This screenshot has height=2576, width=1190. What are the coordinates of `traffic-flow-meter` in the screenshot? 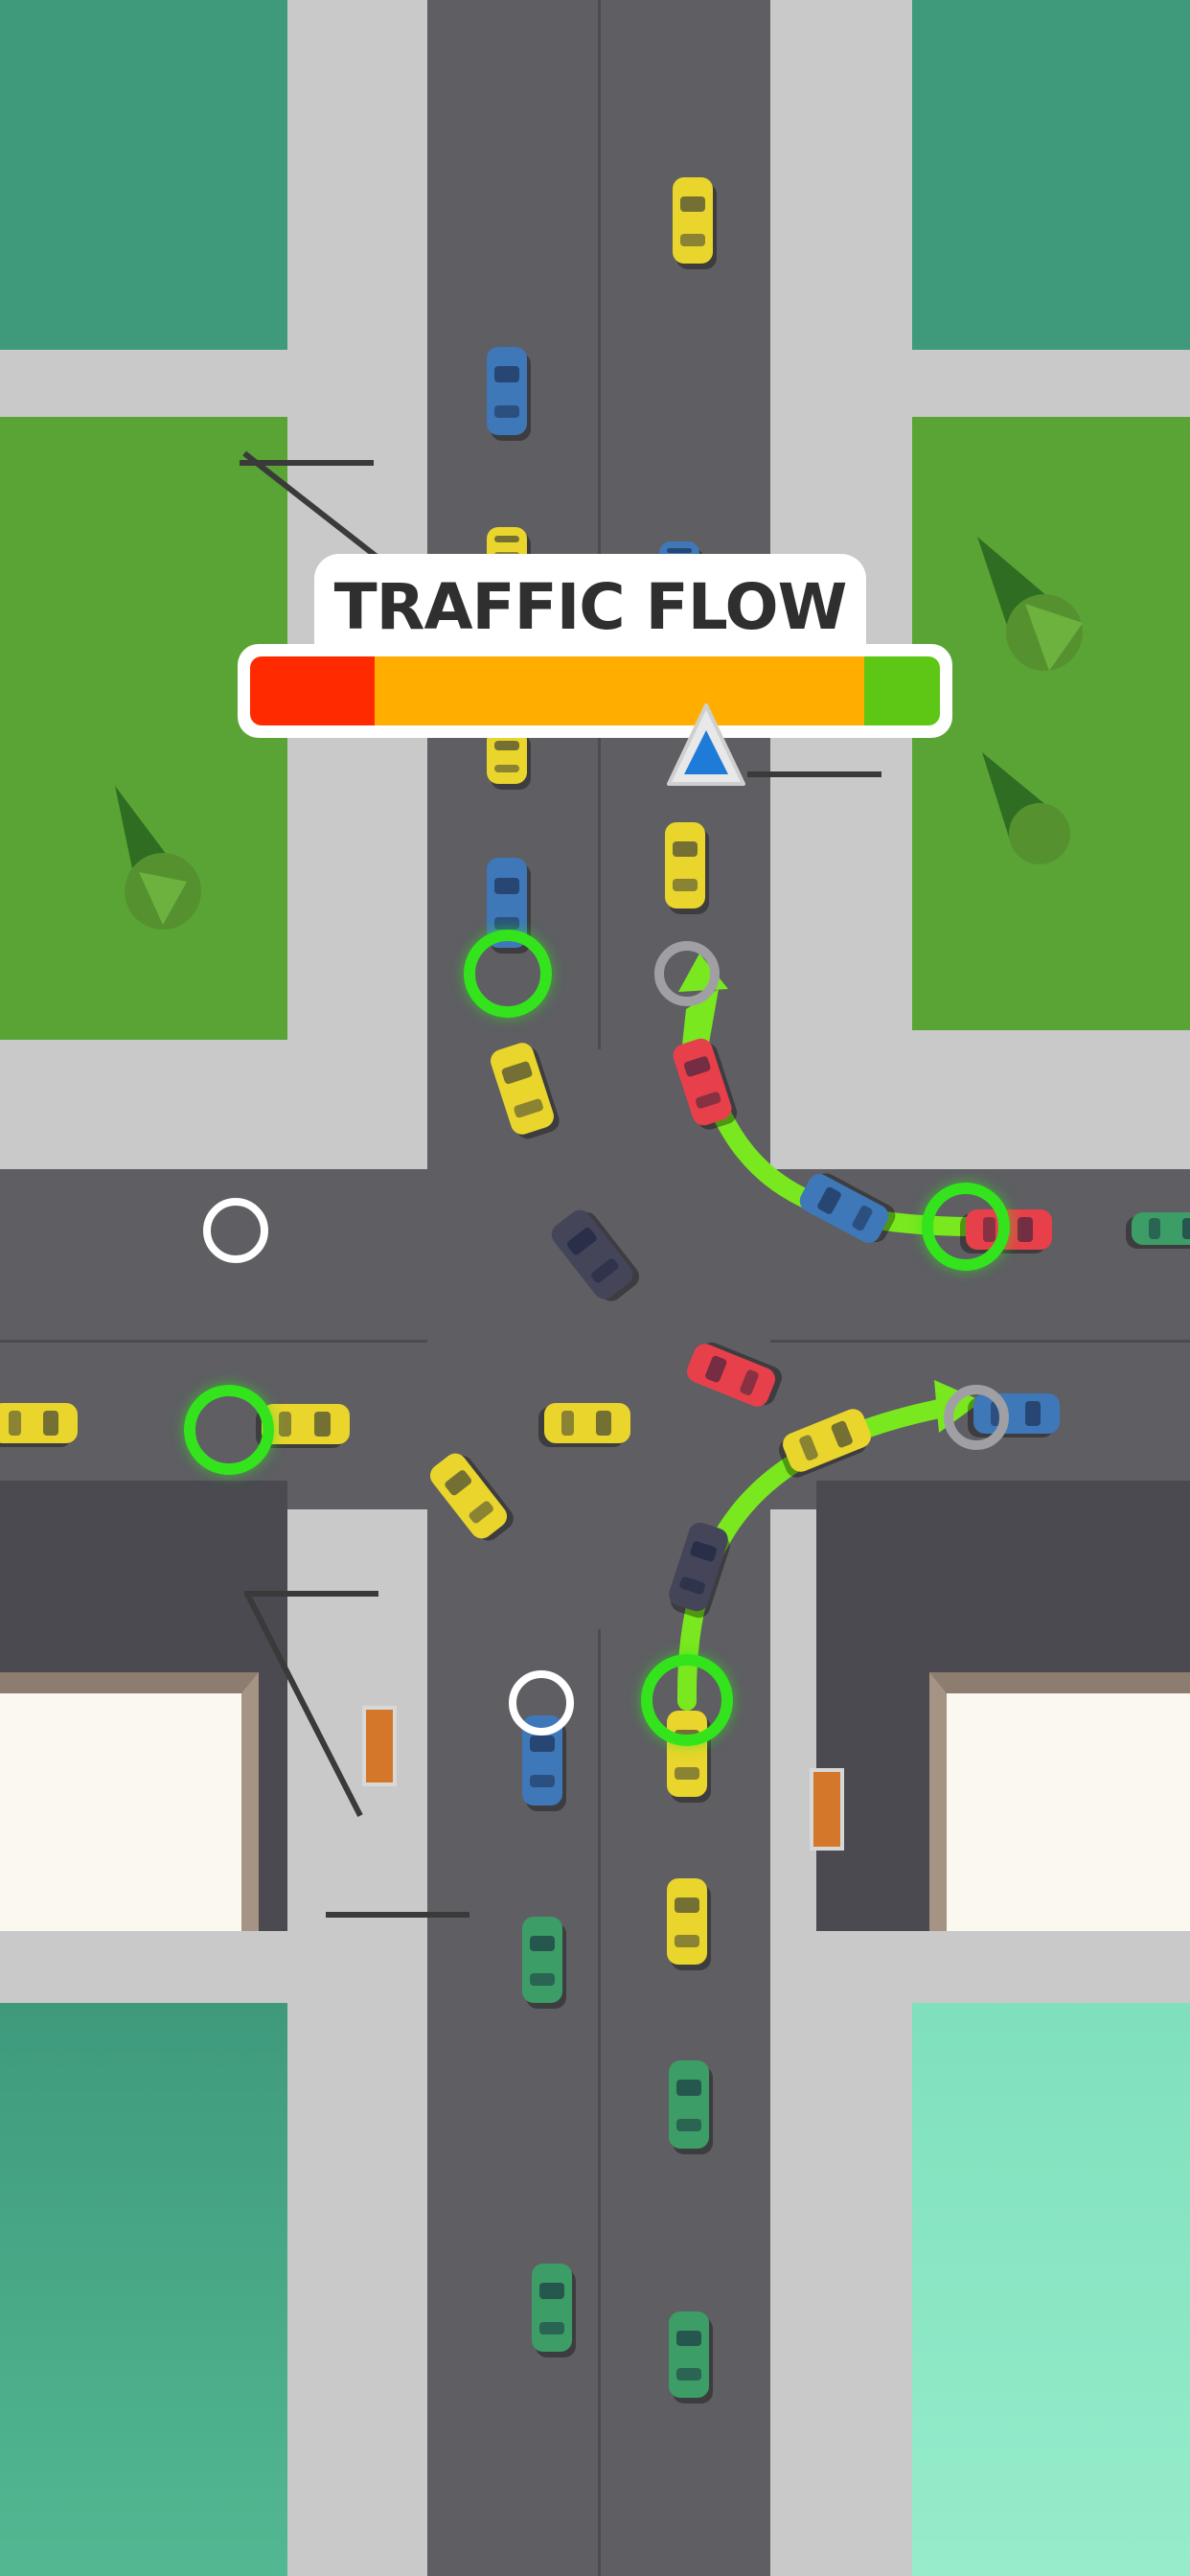 It's located at (595, 691).